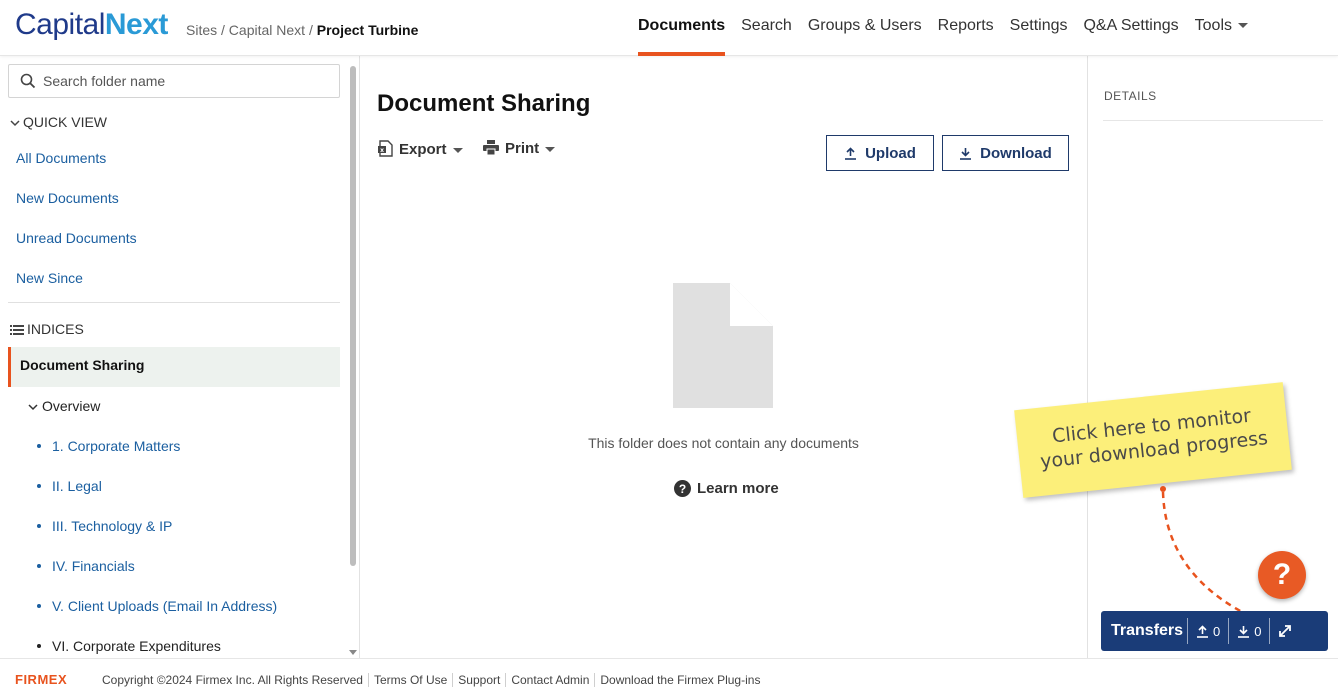 Image resolution: width=1338 pixels, height=700 pixels. I want to click on footer-contact-admin-link: Contact Admin, so click(549, 679).